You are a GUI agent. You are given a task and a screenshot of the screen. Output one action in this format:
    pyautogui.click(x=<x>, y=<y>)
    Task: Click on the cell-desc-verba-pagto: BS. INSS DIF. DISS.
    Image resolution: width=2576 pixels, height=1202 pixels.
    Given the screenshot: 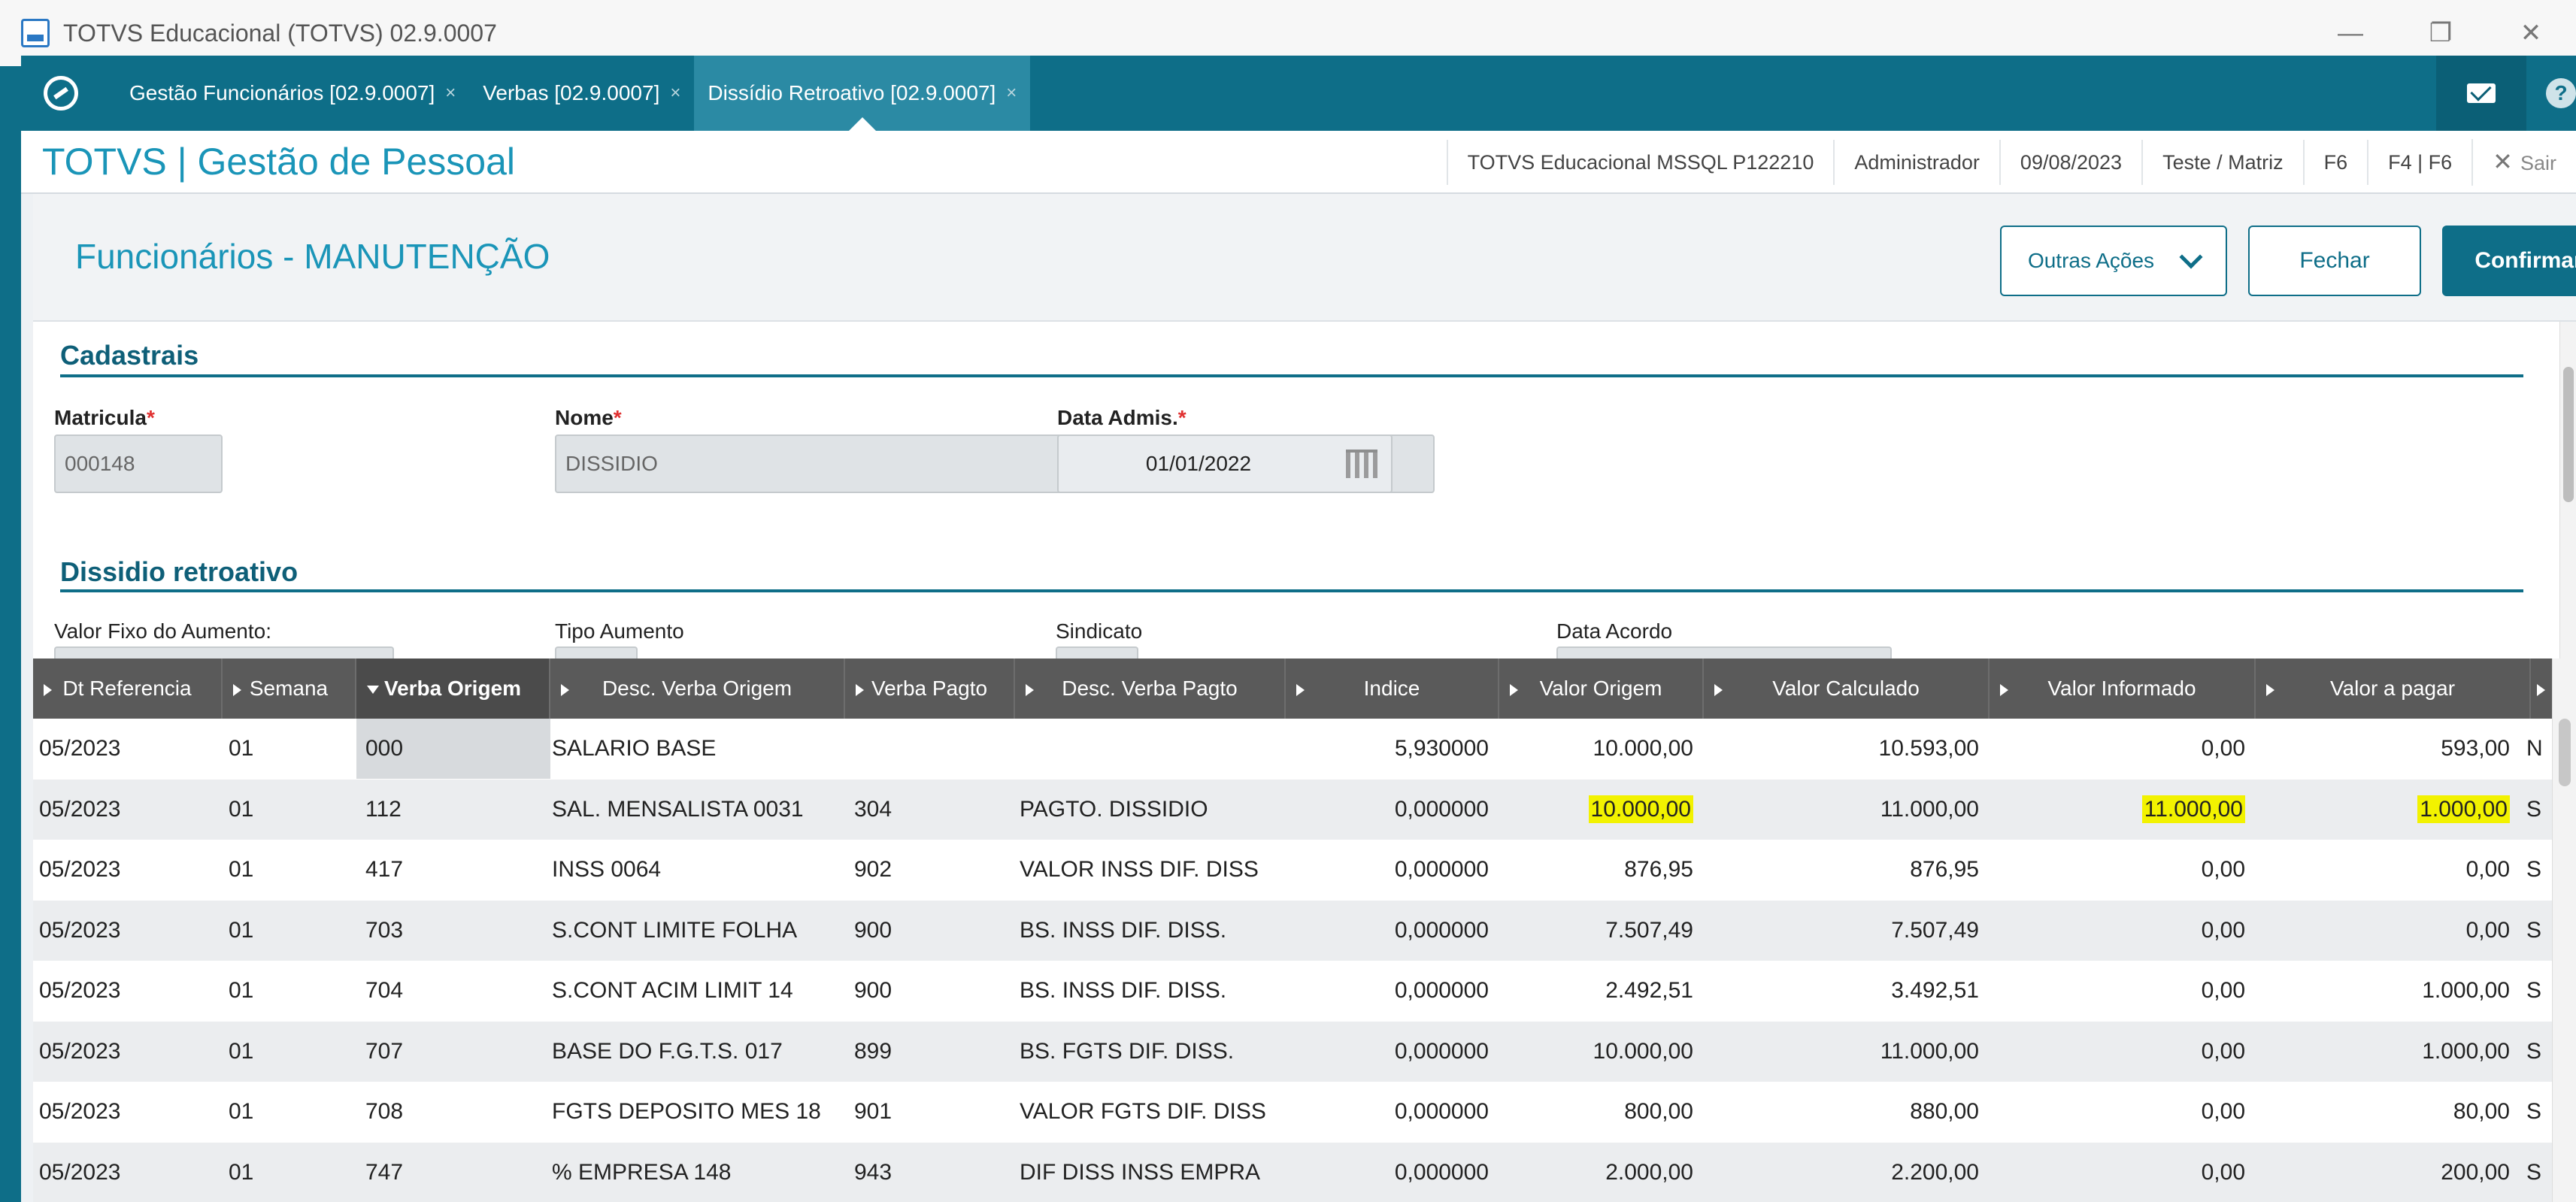 What is the action you would take?
    pyautogui.click(x=1151, y=991)
    